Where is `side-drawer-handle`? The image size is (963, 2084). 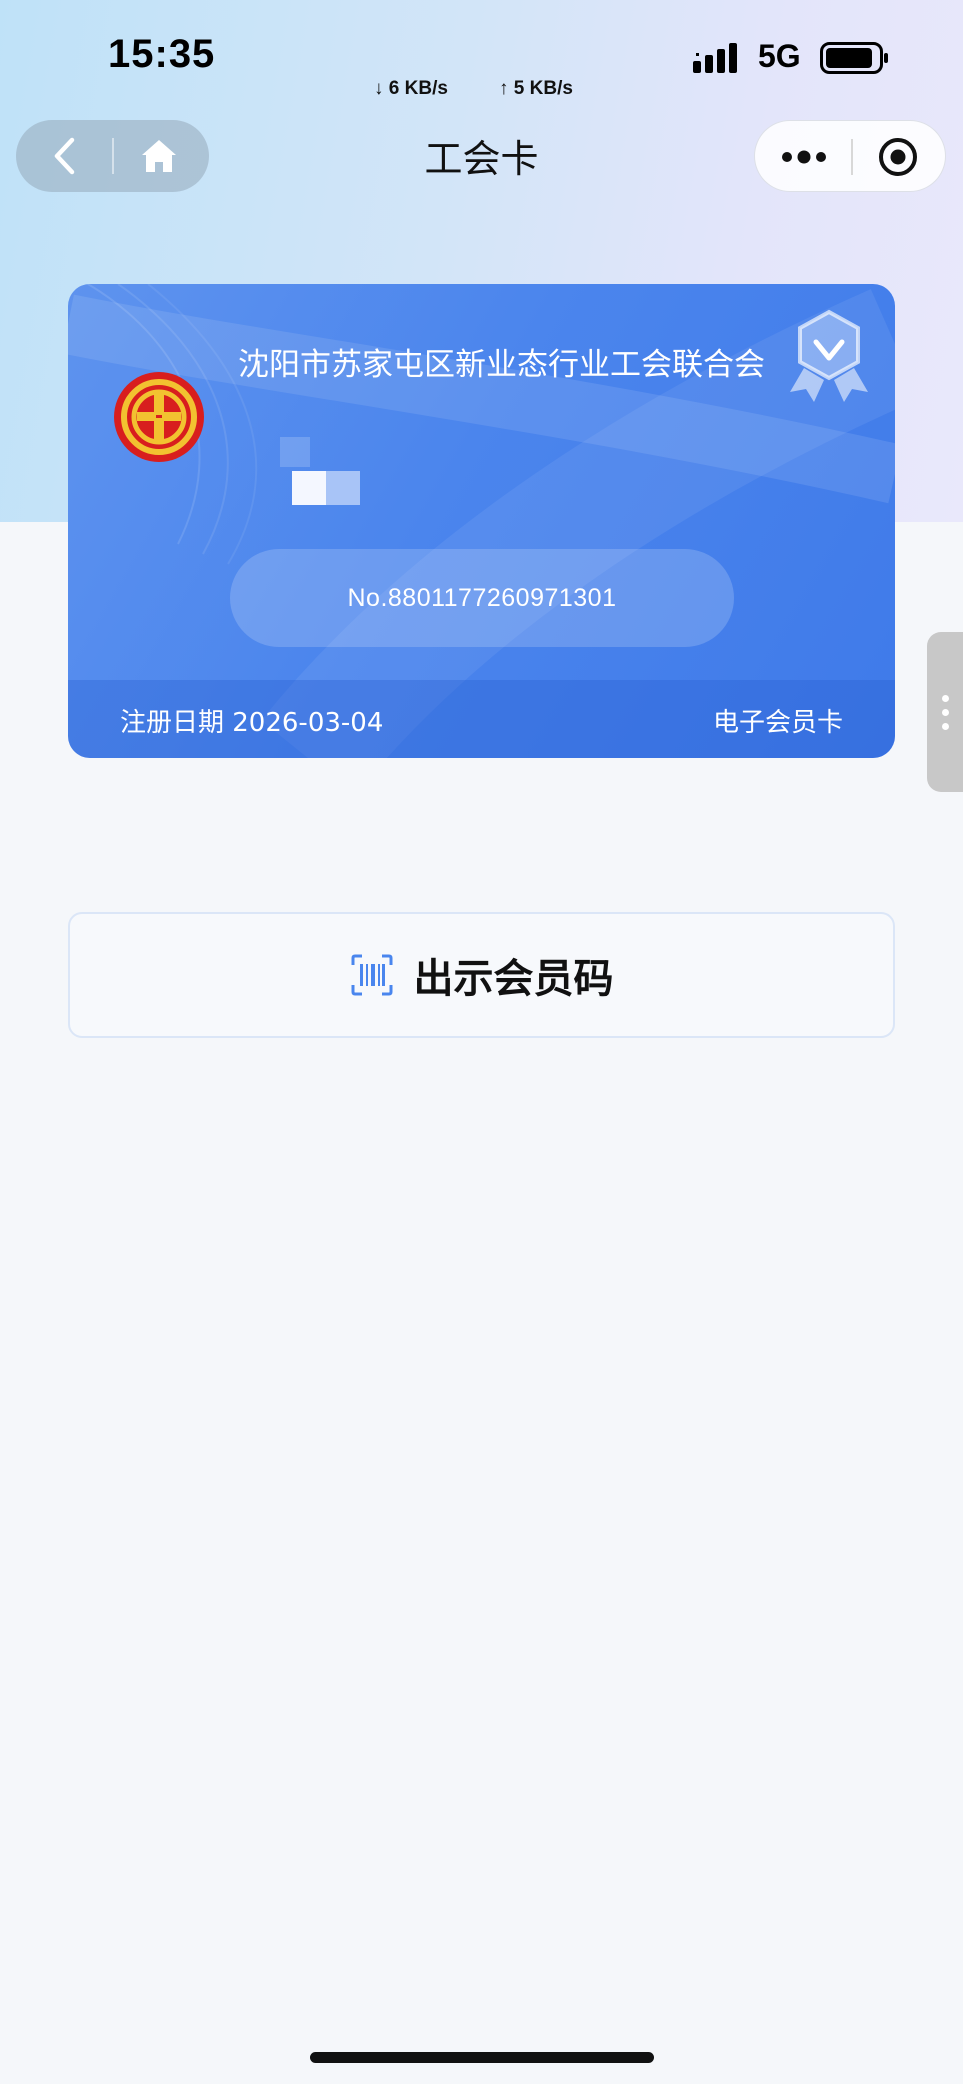 side-drawer-handle is located at coordinates (945, 712).